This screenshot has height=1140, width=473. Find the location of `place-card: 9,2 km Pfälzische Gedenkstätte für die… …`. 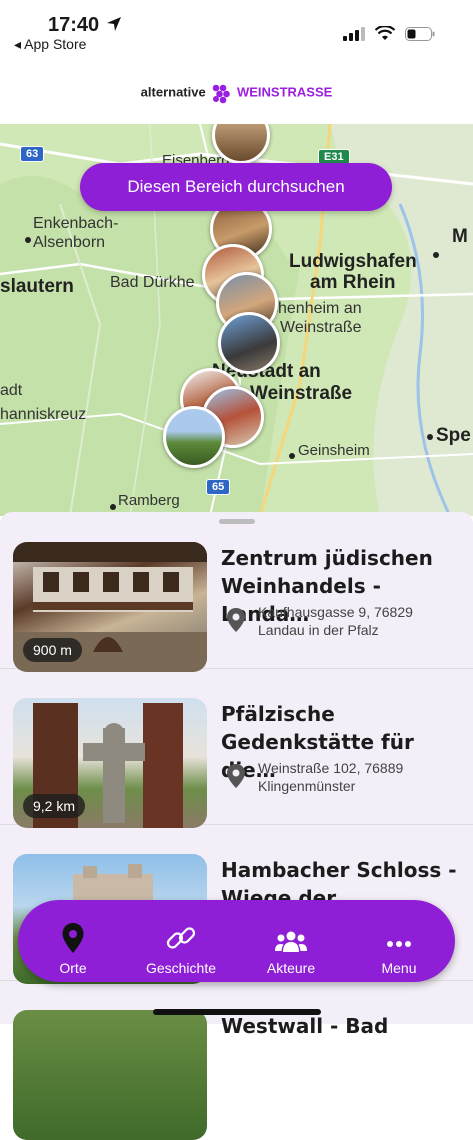

place-card: 9,2 km Pfälzische Gedenkstätte für die… … is located at coordinates (236, 748).